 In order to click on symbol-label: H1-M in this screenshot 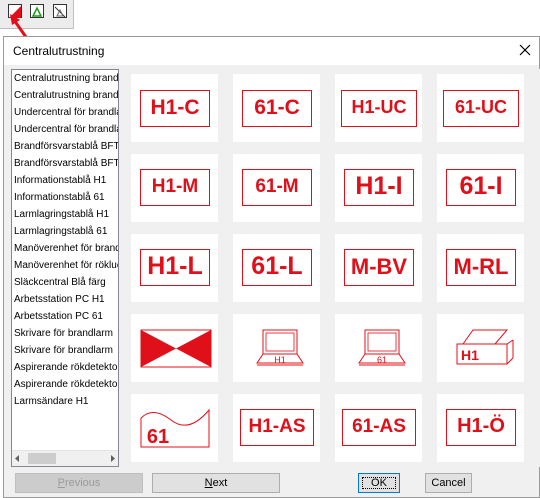, I will do `click(175, 186)`.